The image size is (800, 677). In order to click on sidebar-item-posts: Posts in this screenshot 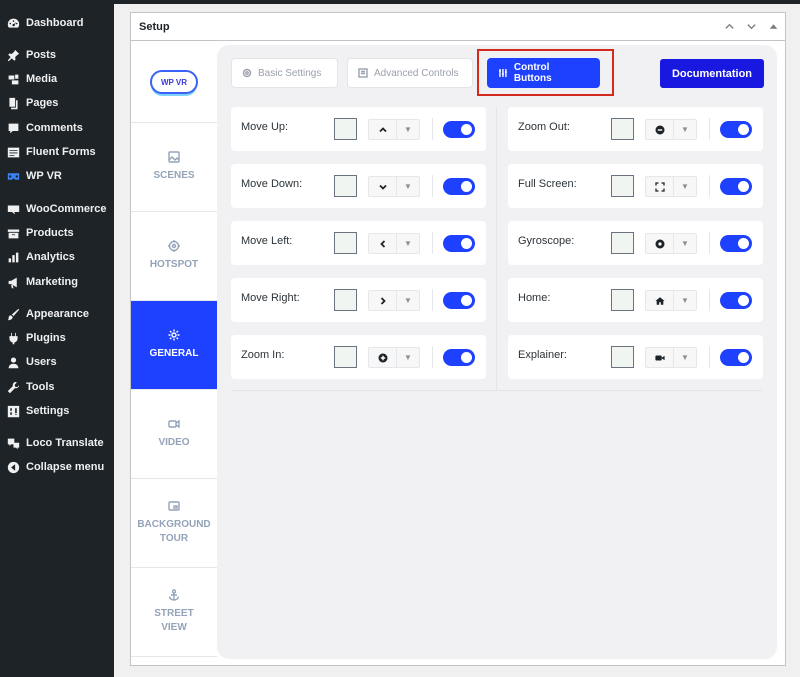, I will do `click(57, 55)`.